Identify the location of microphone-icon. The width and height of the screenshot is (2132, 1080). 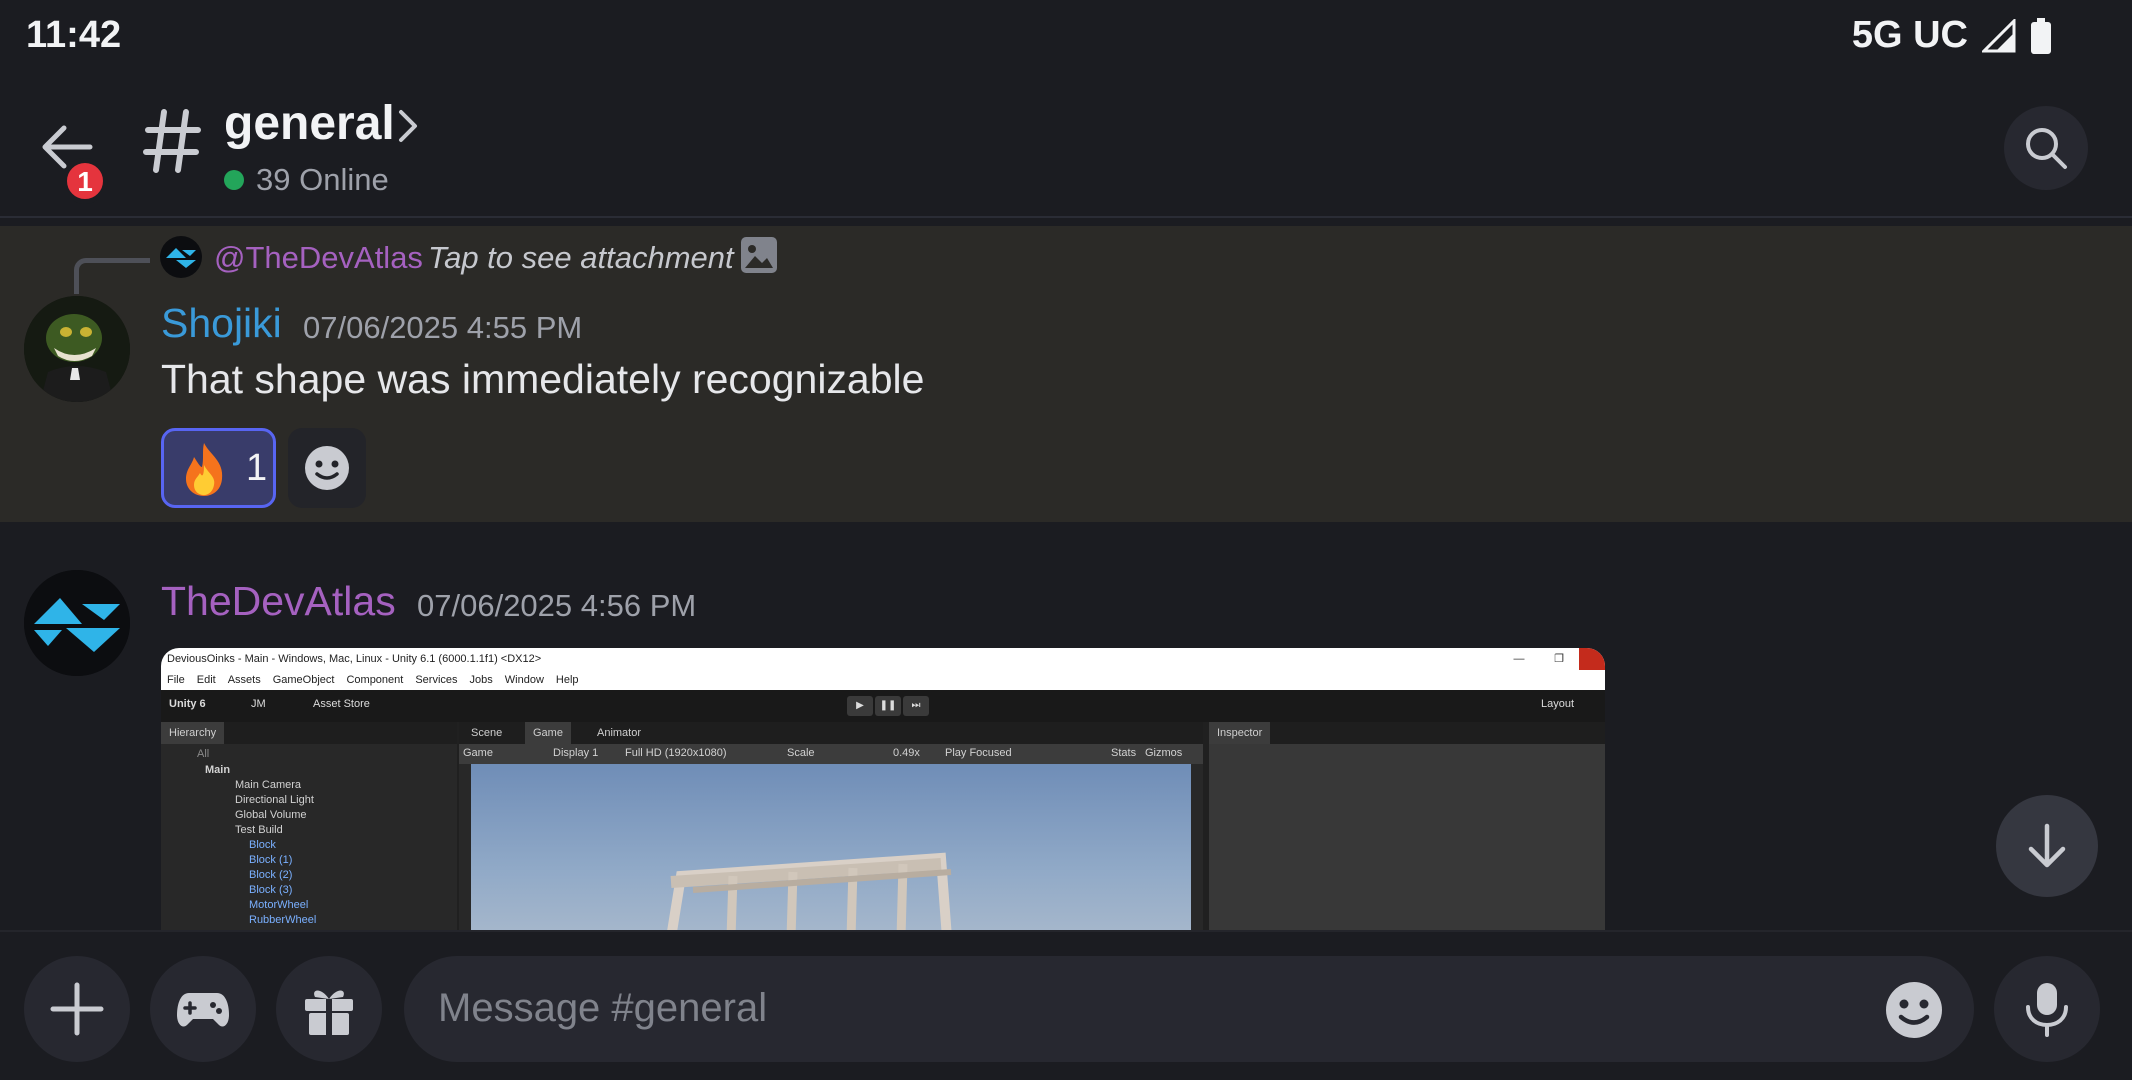
(2047, 1010).